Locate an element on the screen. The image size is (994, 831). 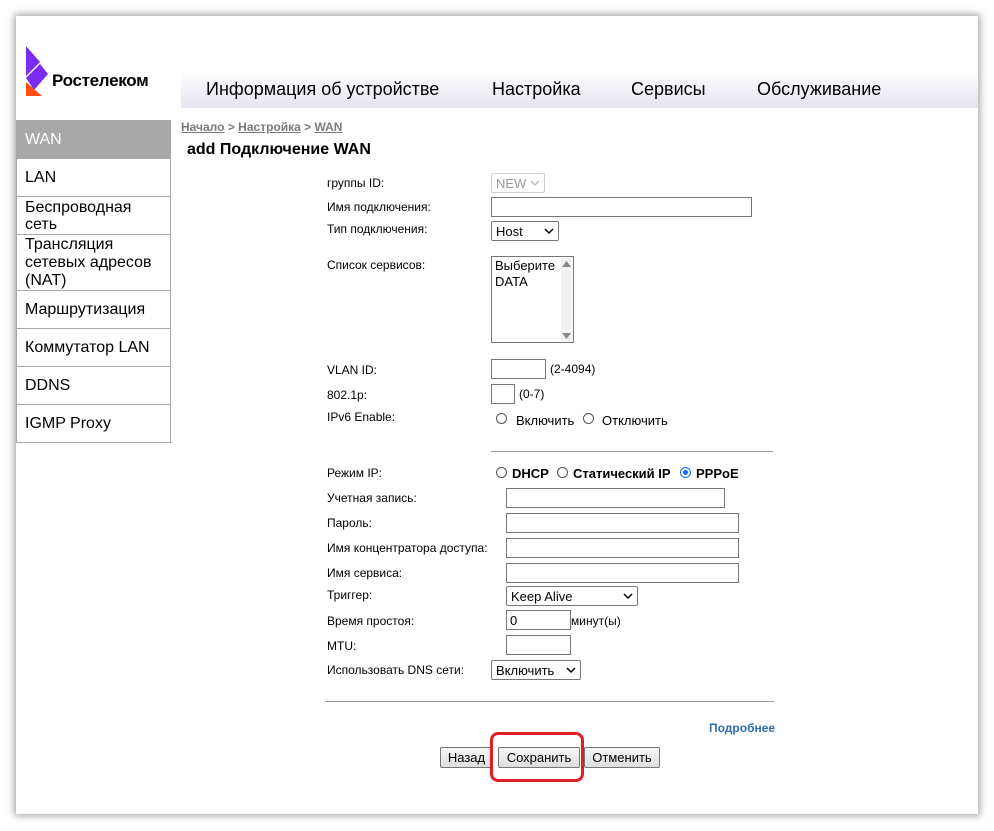
vlan-id-input is located at coordinates (518, 369).